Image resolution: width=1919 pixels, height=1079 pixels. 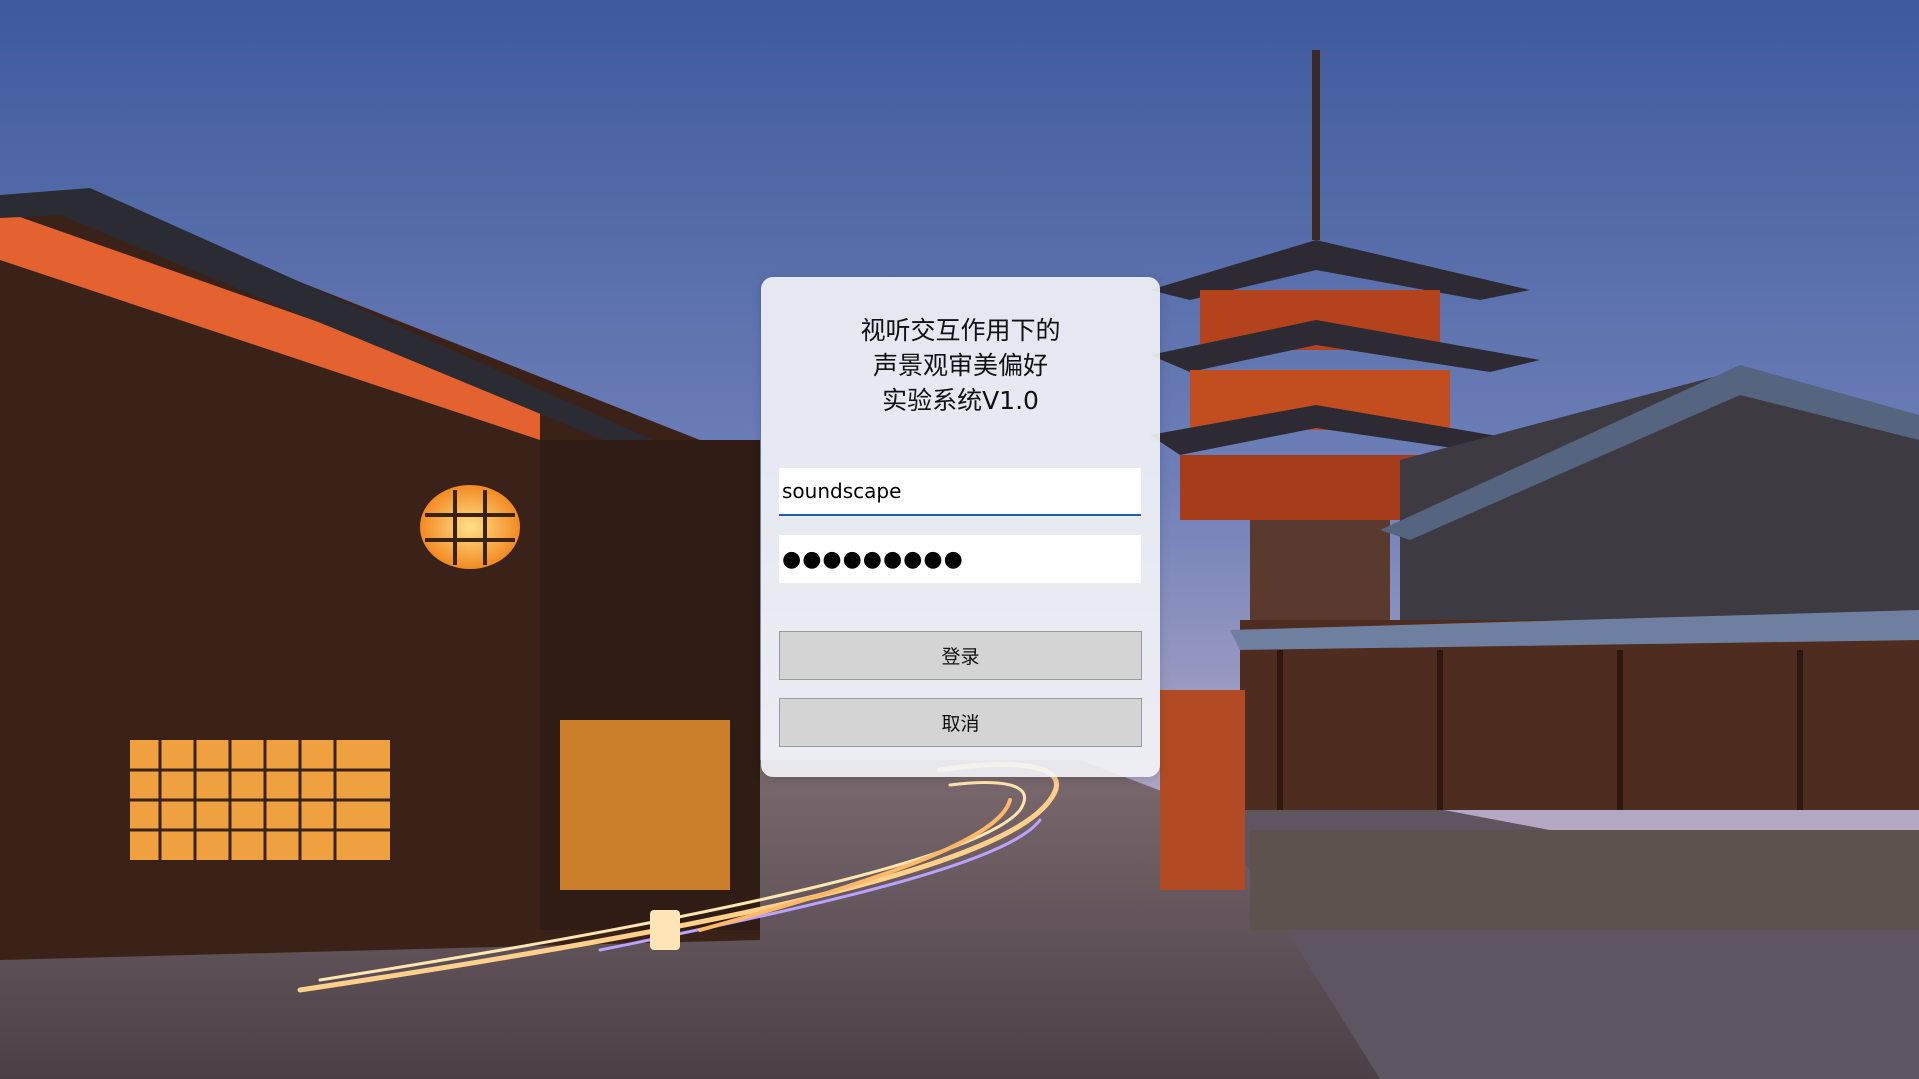 I want to click on title-line-3: 实验系统V1.0, so click(x=960, y=400).